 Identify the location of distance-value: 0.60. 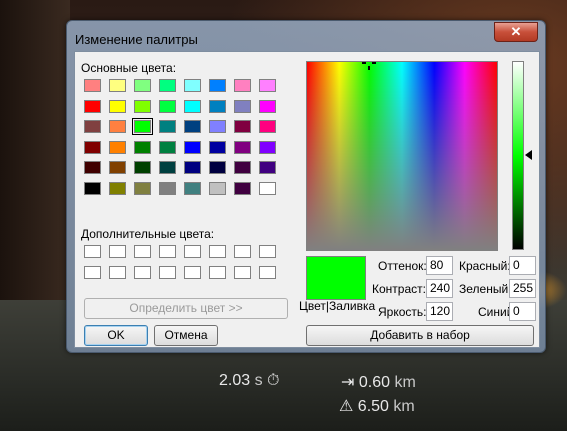
(374, 382).